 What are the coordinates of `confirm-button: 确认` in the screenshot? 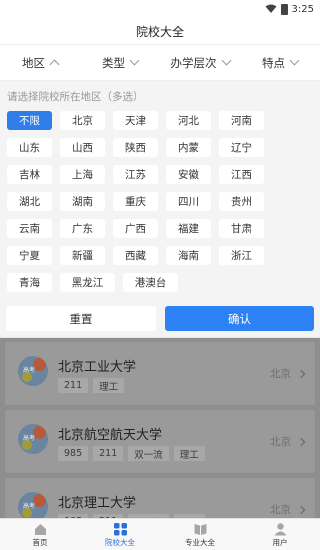 It's located at (239, 318).